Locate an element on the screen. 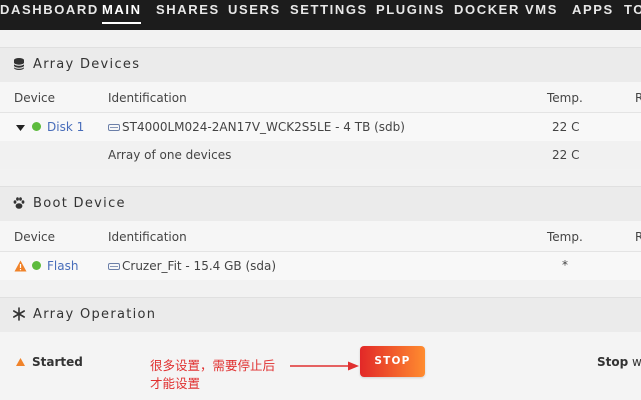 This screenshot has height=400, width=641. snowflake-icon is located at coordinates (18, 314).